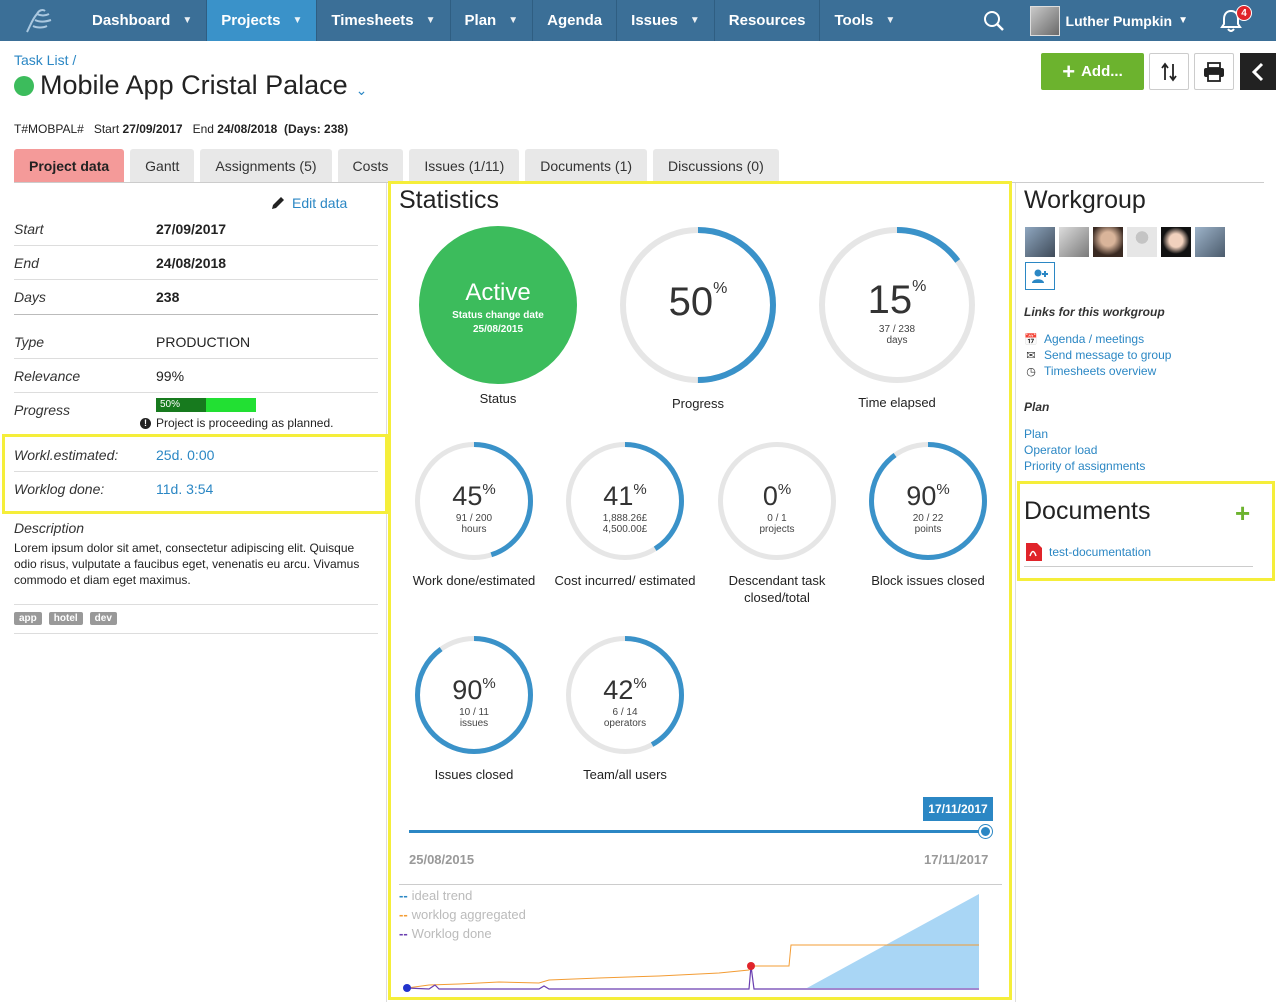  Describe the element at coordinates (386, 592) in the screenshot. I see `column-divider` at that location.